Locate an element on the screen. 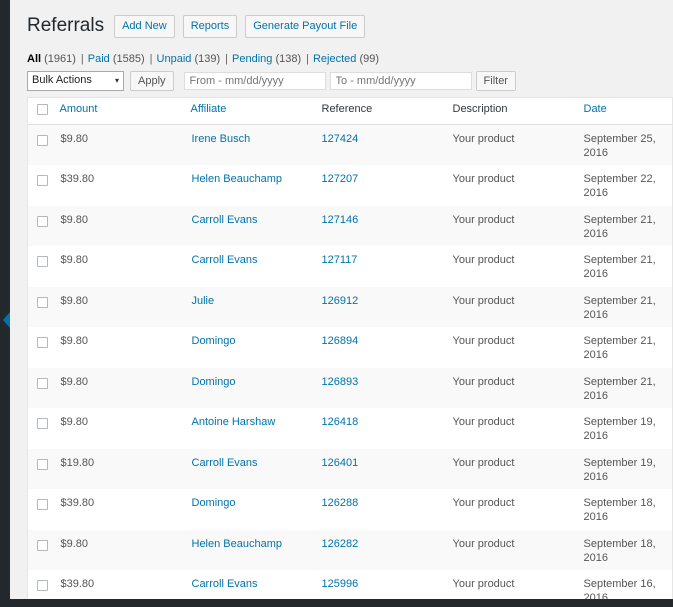 The image size is (673, 607). reference-link: 126894 is located at coordinates (340, 341).